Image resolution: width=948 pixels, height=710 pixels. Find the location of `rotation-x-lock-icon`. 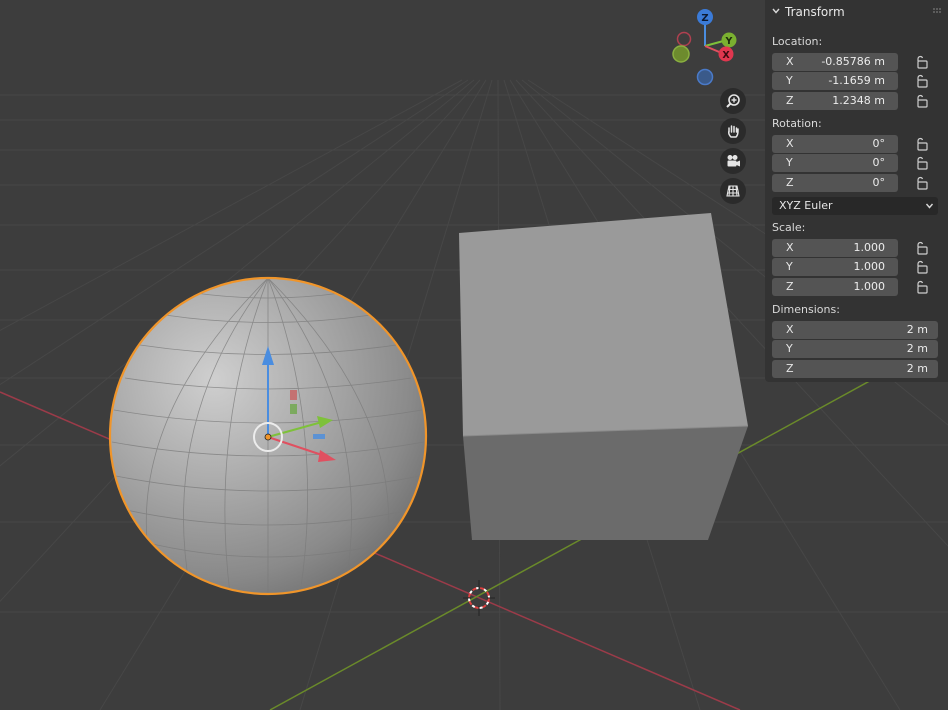

rotation-x-lock-icon is located at coordinates (922, 144).